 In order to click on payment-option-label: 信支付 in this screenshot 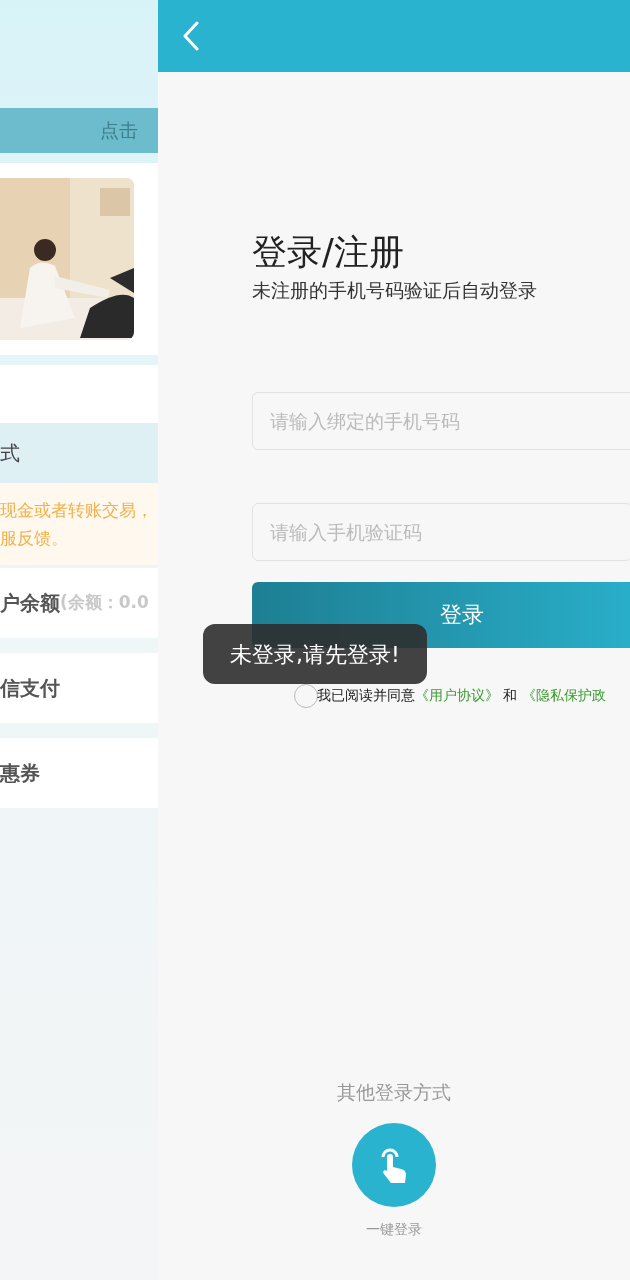, I will do `click(30, 688)`.